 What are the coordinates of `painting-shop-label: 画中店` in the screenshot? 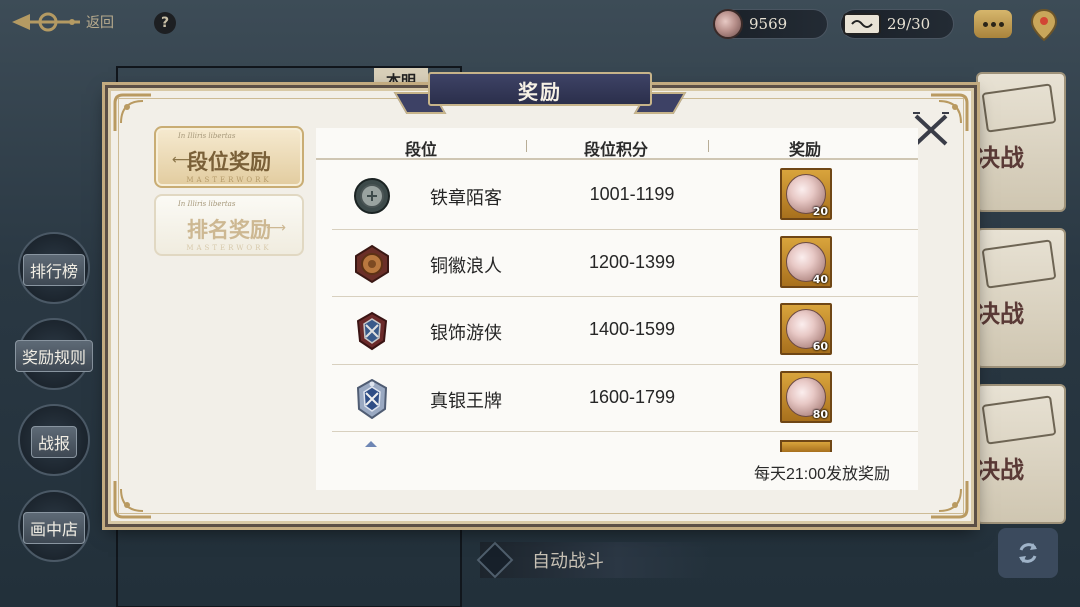 It's located at (53, 528).